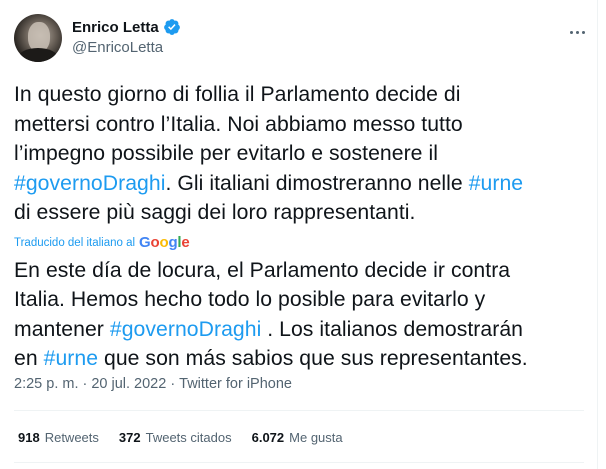  I want to click on retweets-stat: 918 Retweets, so click(58, 437).